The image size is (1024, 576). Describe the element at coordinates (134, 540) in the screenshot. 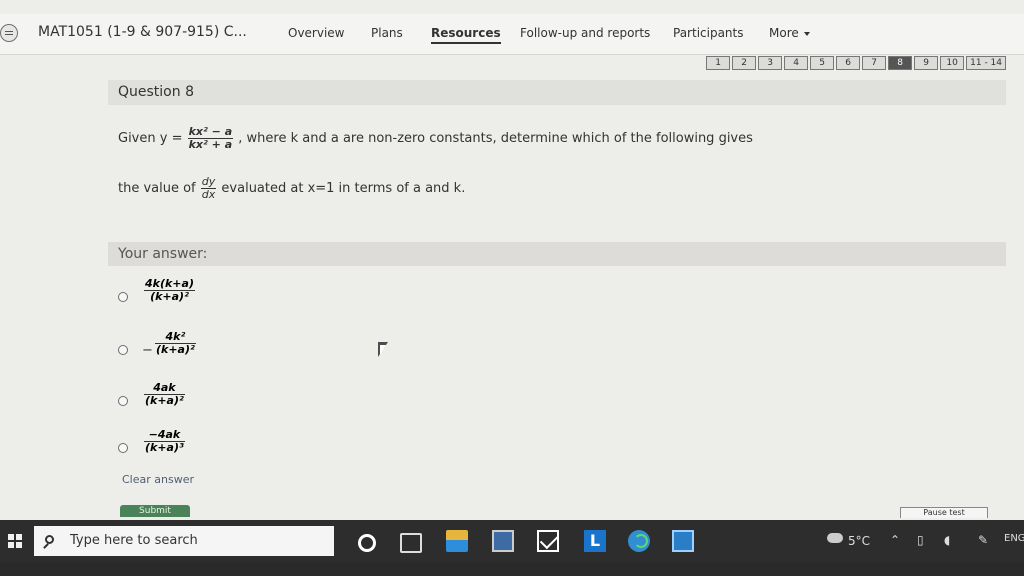

I see `search-placeholder: Type here to search` at that location.